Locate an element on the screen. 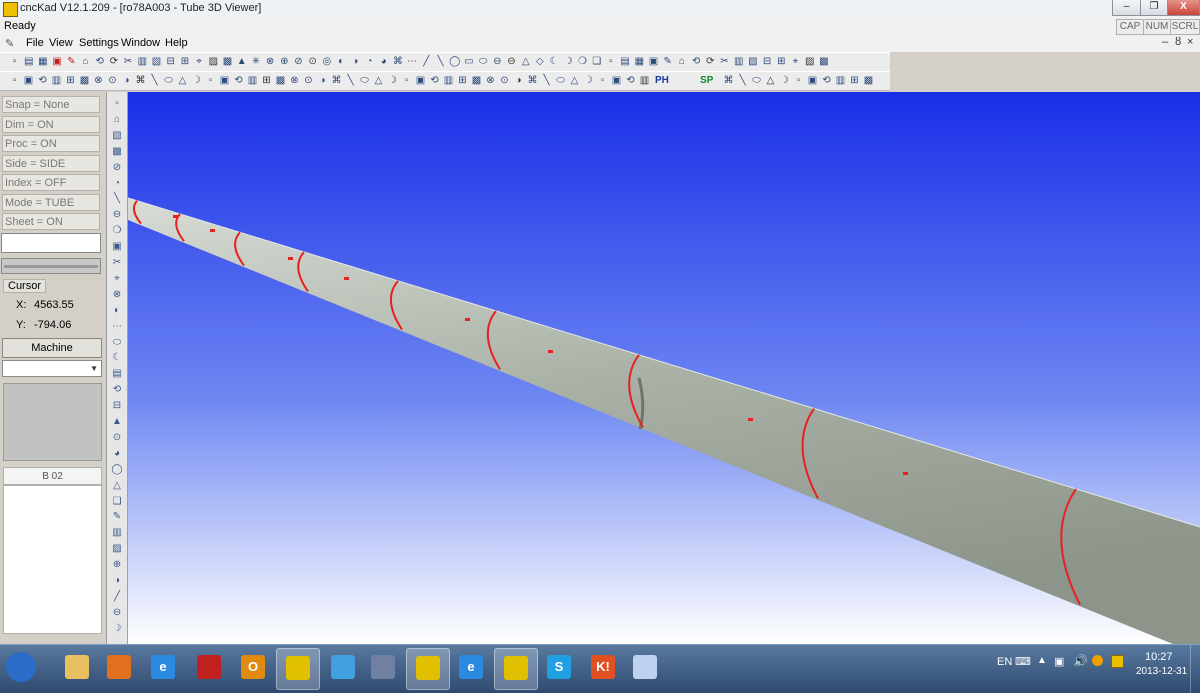 Image resolution: width=1200 pixels, height=693 pixels. clock-time: 10:27 is located at coordinates (1159, 657).